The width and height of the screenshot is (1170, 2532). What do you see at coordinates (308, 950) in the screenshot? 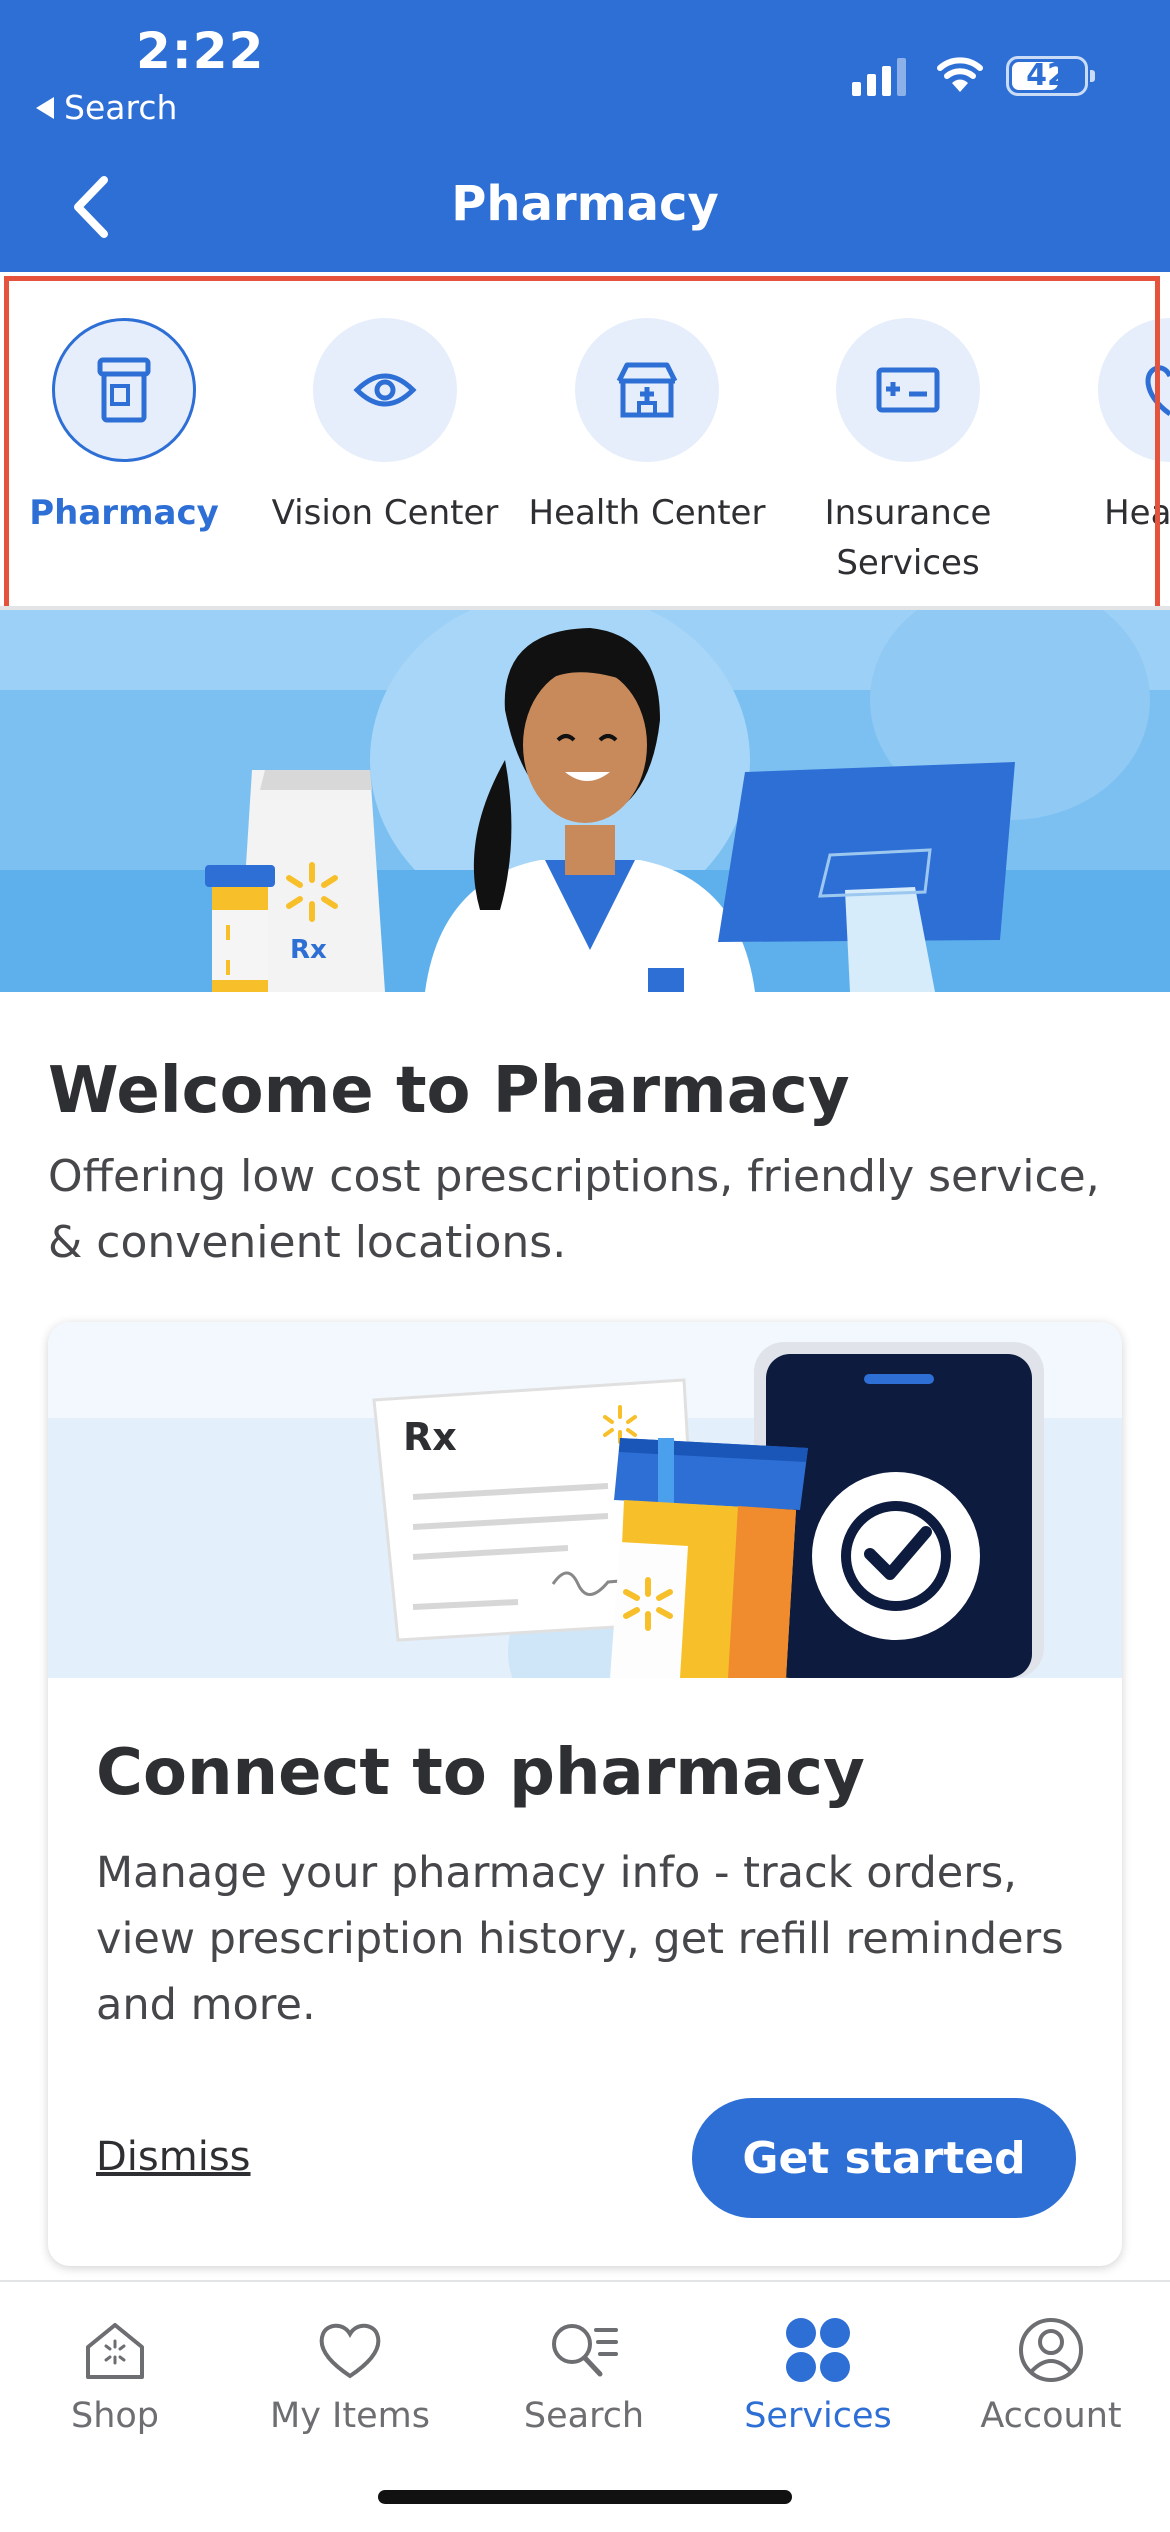
I see `hero-rx-label: Rx` at bounding box center [308, 950].